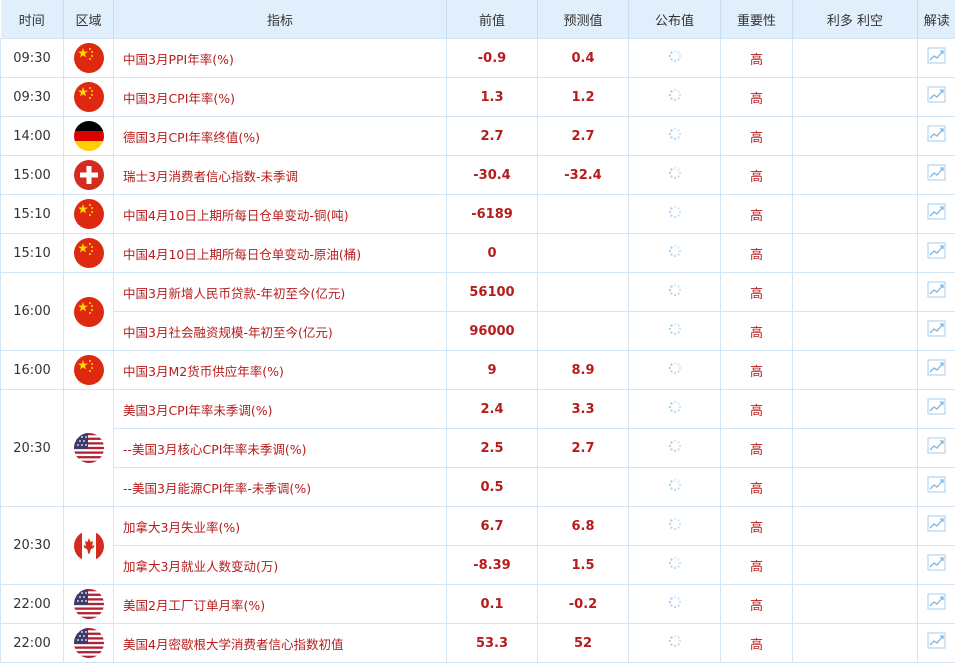  Describe the element at coordinates (32, 175) in the screenshot. I see `time-cell: 15:00` at that location.